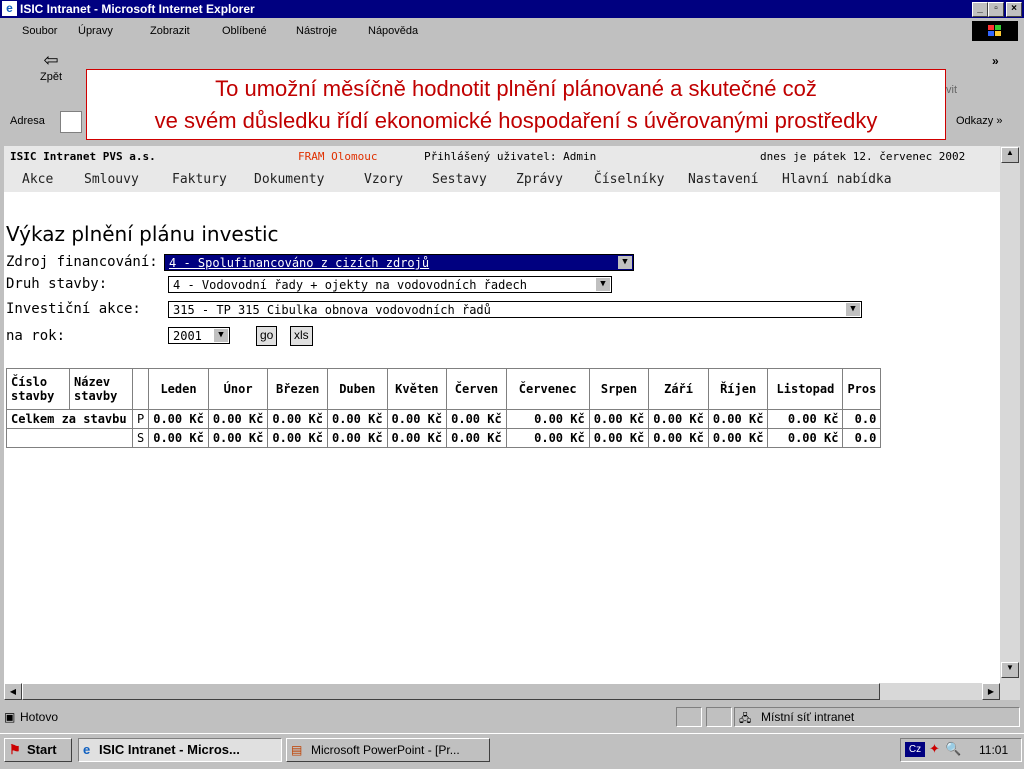 This screenshot has height=769, width=1024. What do you see at coordinates (539, 180) in the screenshot?
I see `nav-zpravy: Zprávy` at bounding box center [539, 180].